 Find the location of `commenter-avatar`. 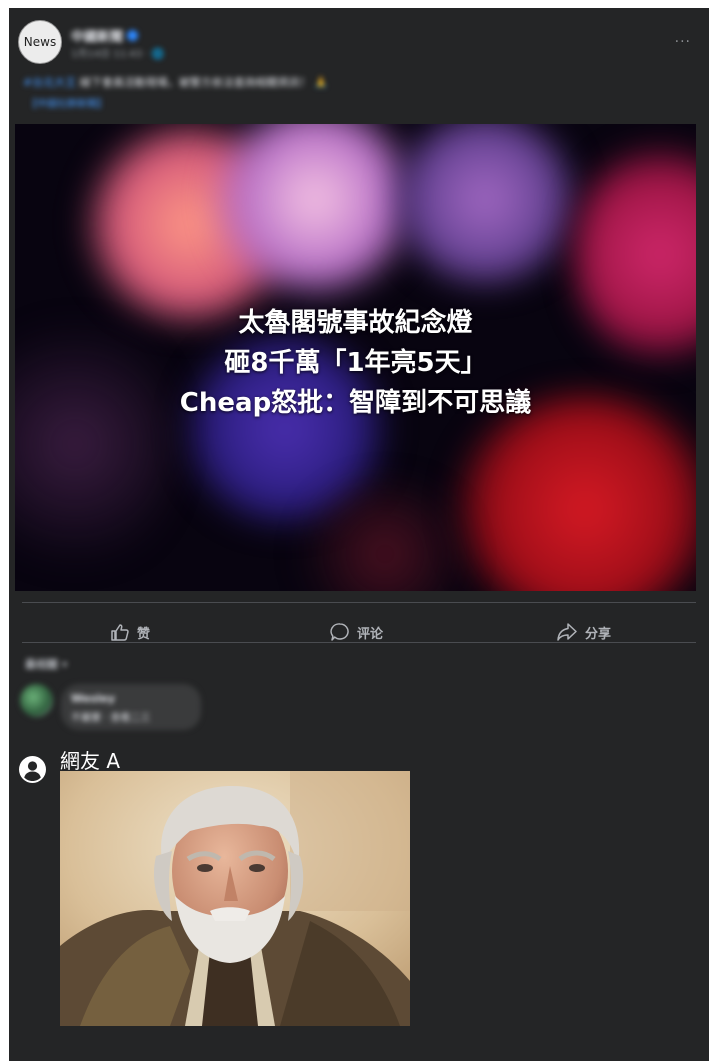

commenter-avatar is located at coordinates (36, 700).